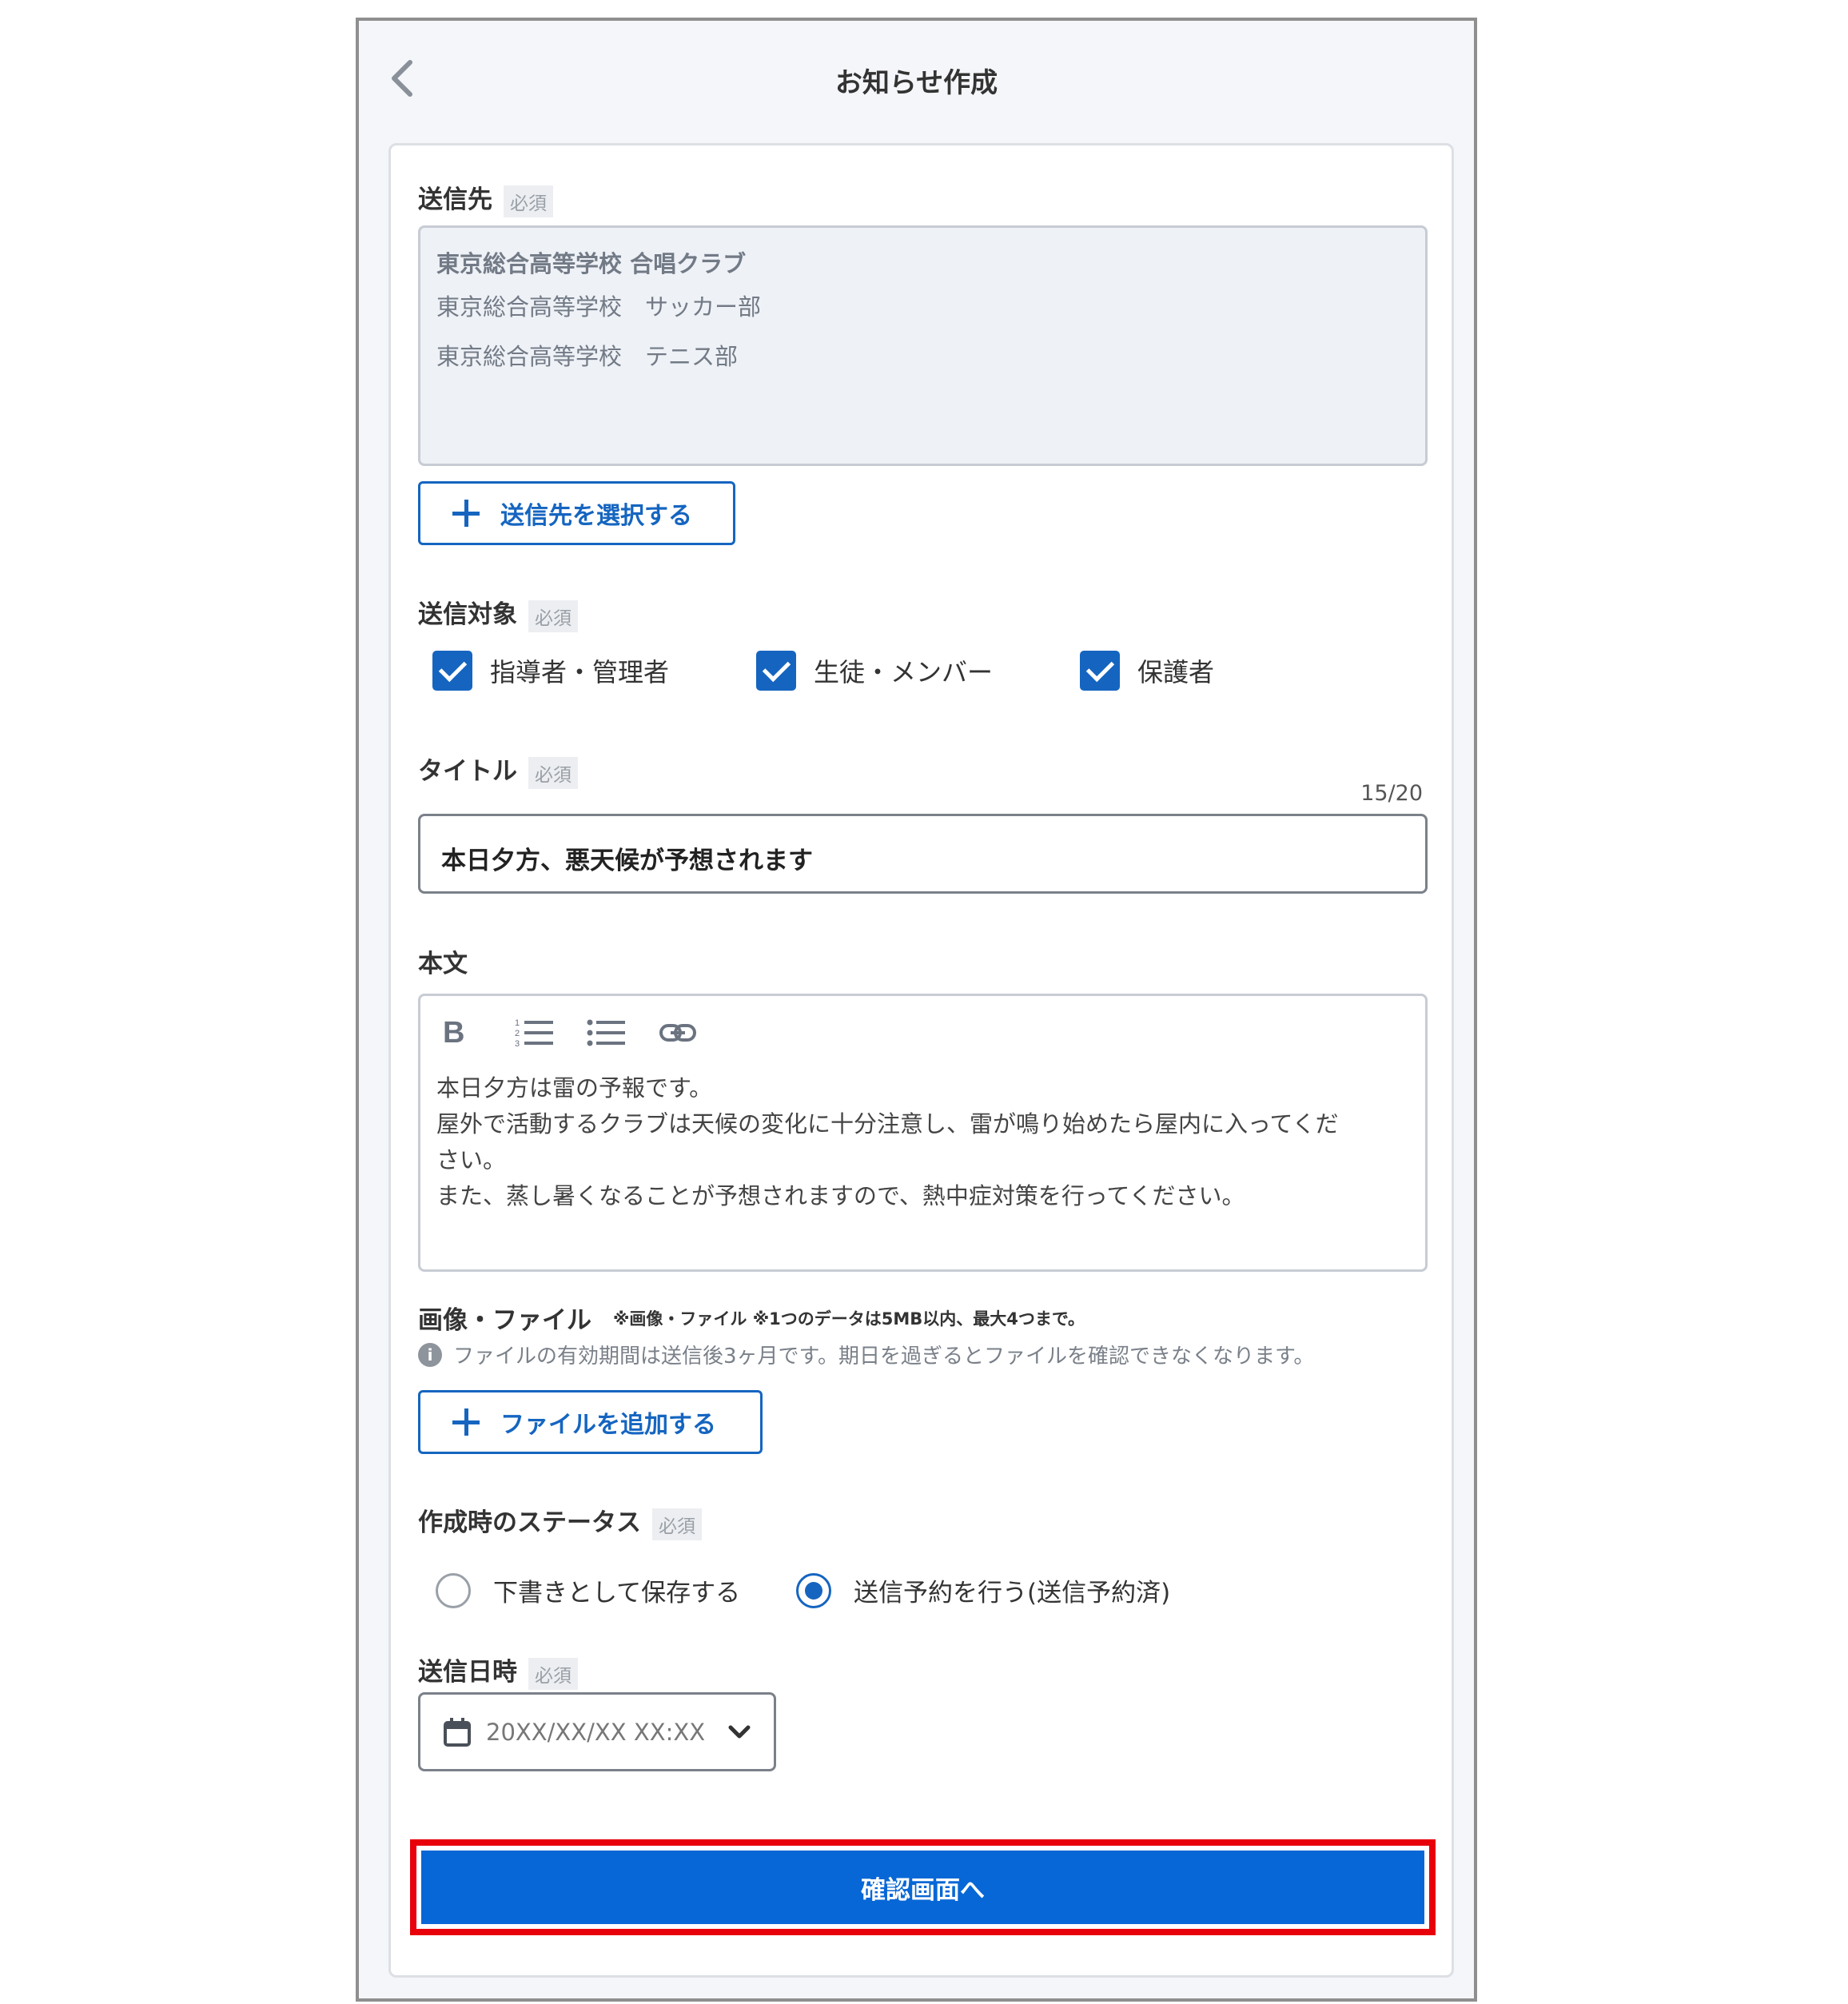  I want to click on target-label-text: 送信対象, so click(467, 614).